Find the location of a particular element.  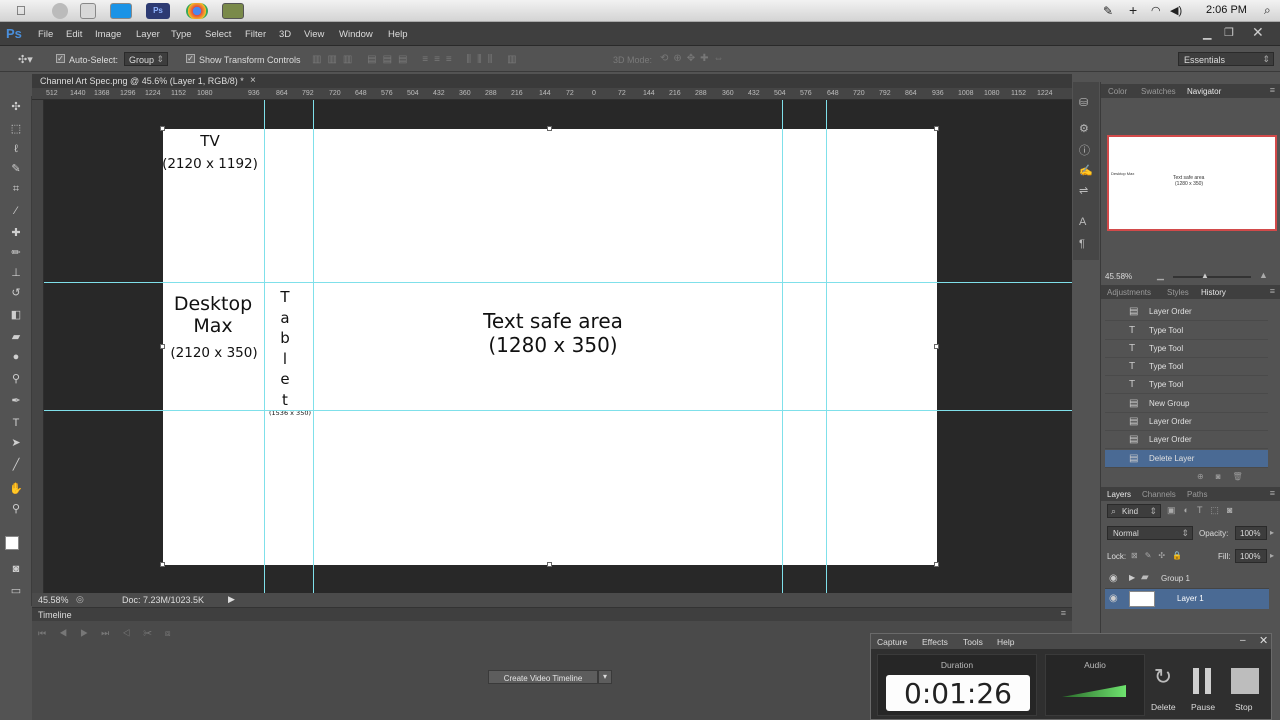

zoom-level: 45.58% is located at coordinates (53, 600).